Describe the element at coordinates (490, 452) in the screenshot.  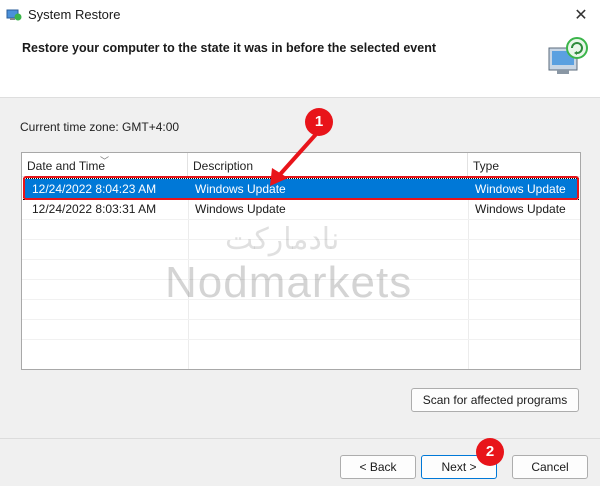
I see `step-badge-2: 2` at that location.